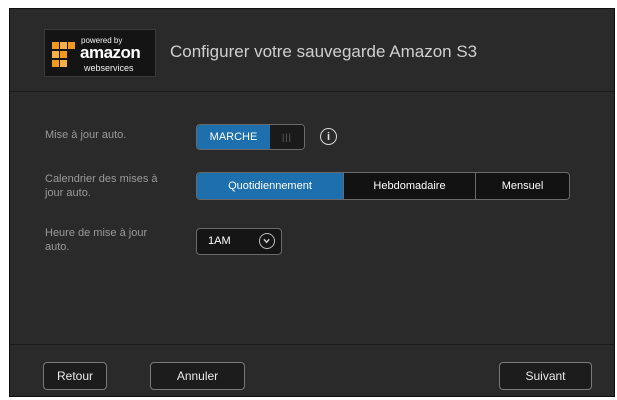  I want to click on schedule-label-line1: Calendrier des mises à, so click(101, 179).